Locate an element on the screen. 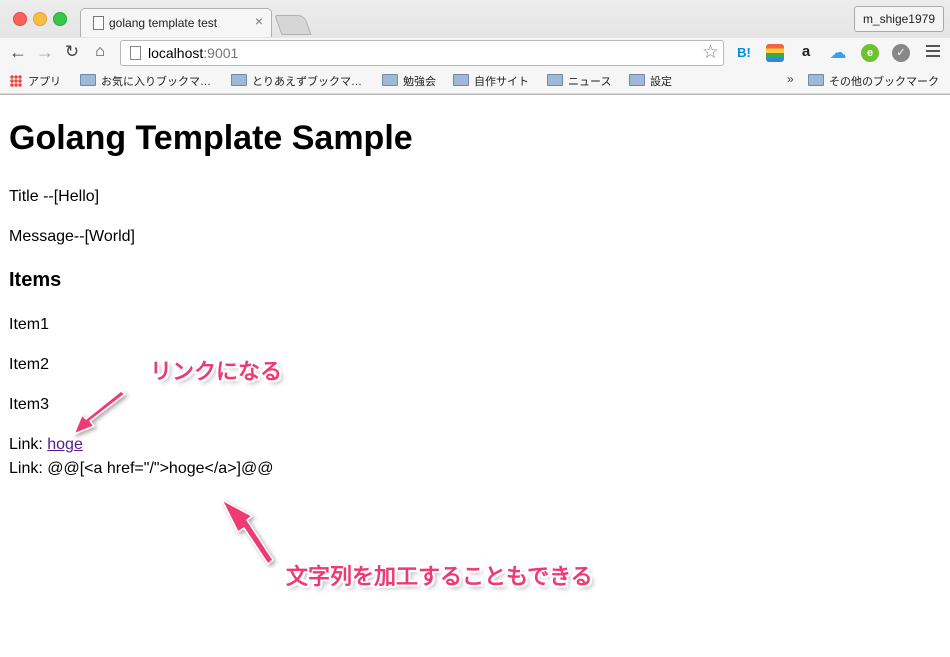  title-line: Title --[Hello] is located at coordinates (54, 196).